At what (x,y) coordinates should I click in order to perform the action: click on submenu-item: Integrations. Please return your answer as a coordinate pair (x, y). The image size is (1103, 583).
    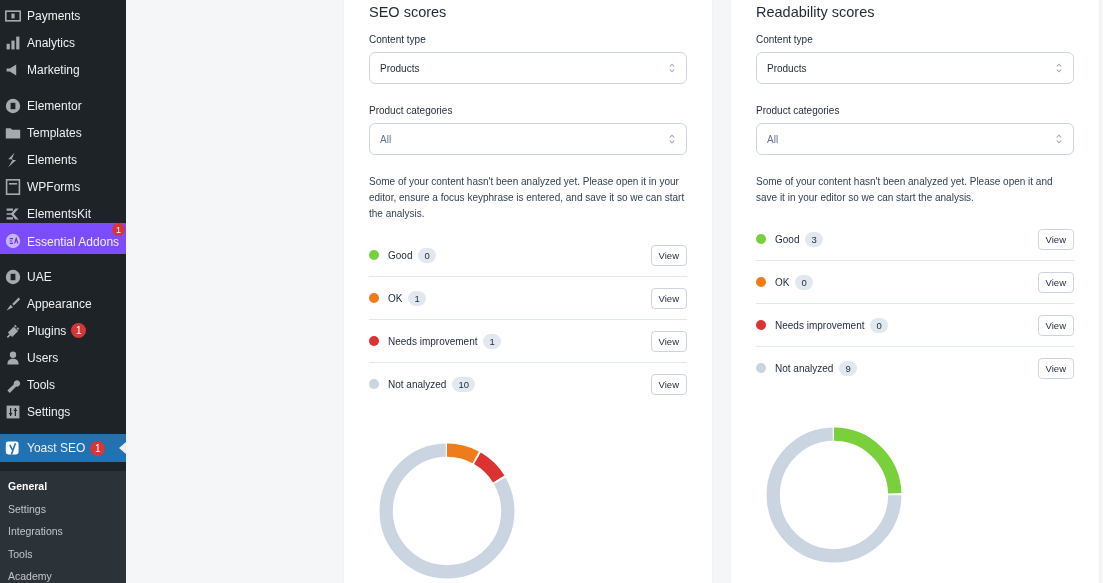
    Looking at the image, I should click on (63, 531).